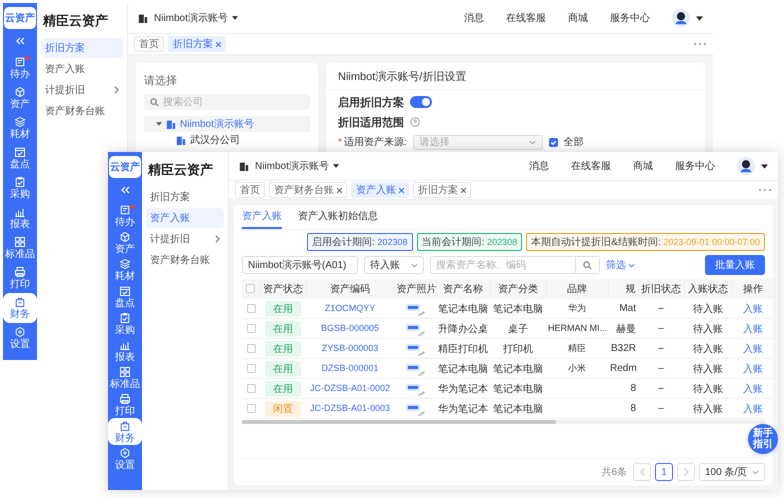 This screenshot has width=784, height=498. What do you see at coordinates (518, 409) in the screenshot?
I see `table-cell: 笔记本电脑` at bounding box center [518, 409].